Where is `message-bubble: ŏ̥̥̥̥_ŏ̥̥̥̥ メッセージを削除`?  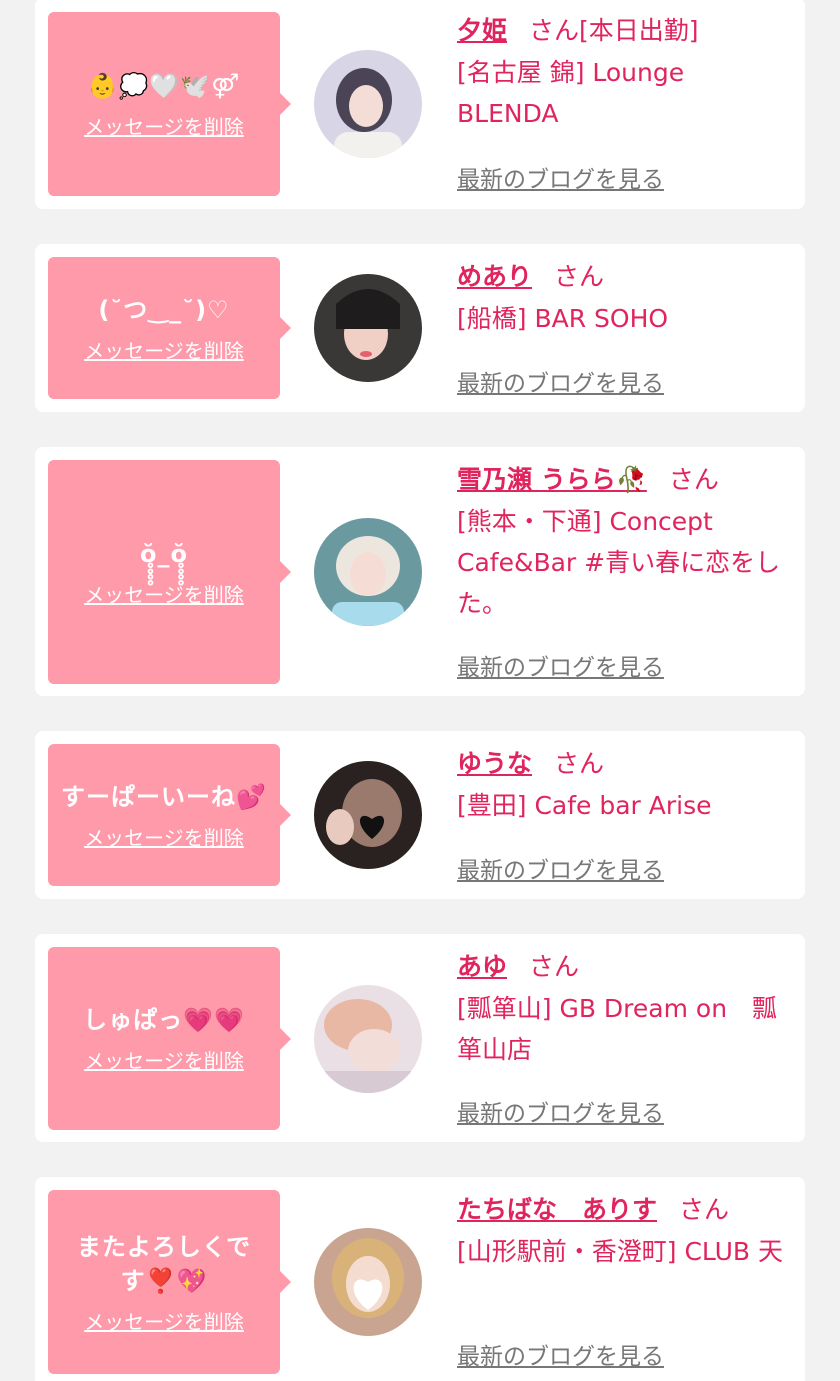
message-bubble: ŏ̥̥̥̥_ŏ̥̥̥̥ メッセージを削除 is located at coordinates (169, 572).